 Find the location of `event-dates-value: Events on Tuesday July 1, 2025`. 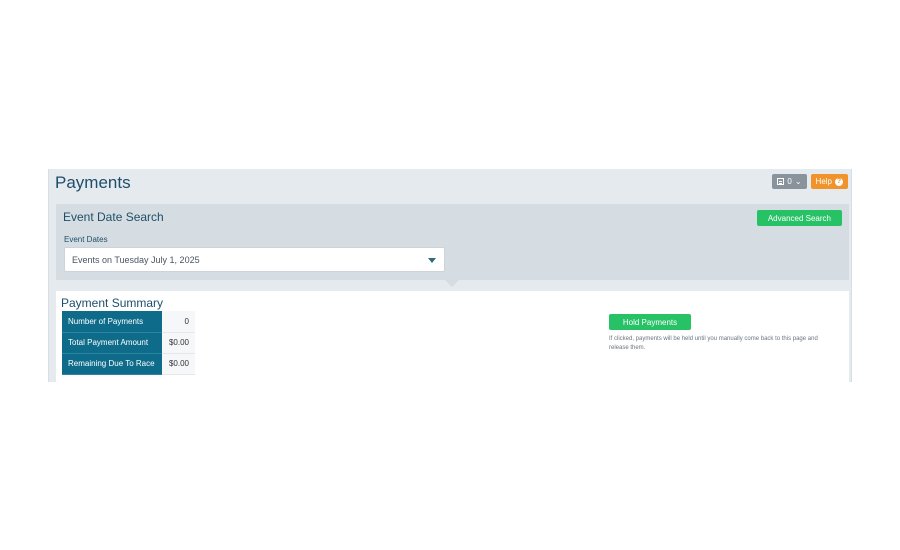

event-dates-value: Events on Tuesday July 1, 2025 is located at coordinates (136, 259).